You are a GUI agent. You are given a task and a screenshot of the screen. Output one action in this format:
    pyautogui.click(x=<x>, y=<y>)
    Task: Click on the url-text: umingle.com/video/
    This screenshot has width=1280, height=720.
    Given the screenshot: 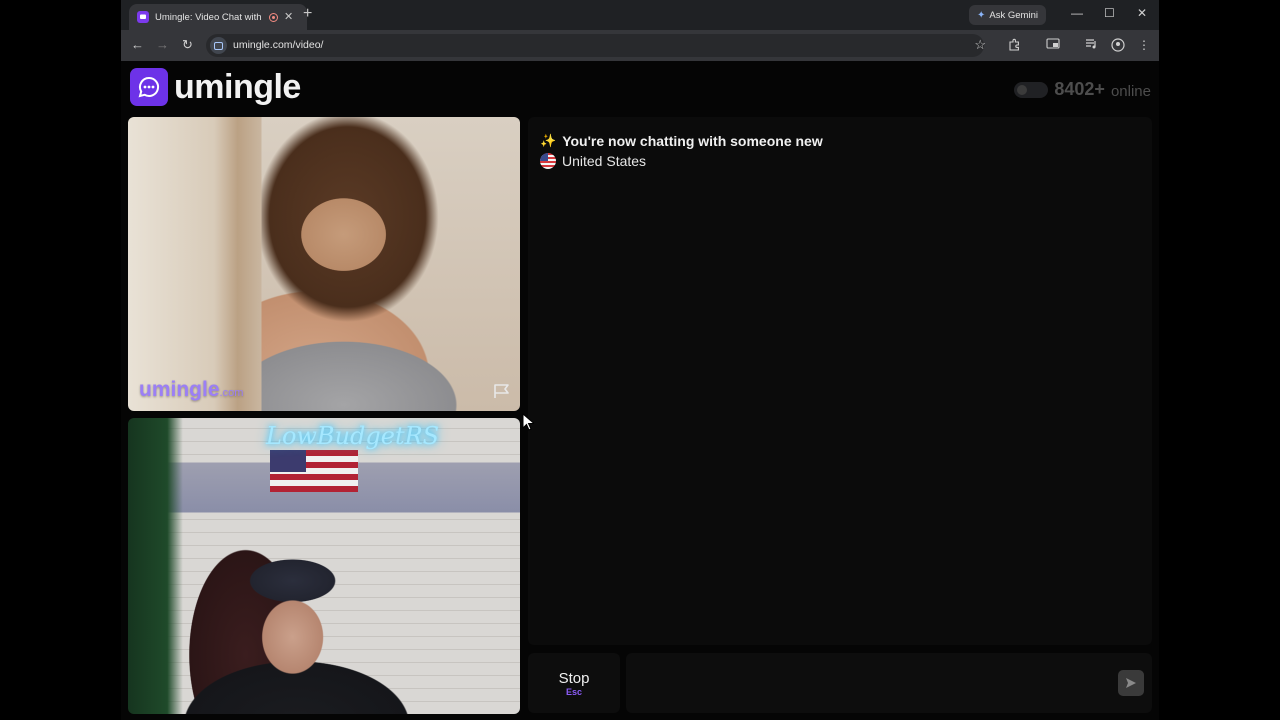 What is the action you would take?
    pyautogui.click(x=278, y=45)
    